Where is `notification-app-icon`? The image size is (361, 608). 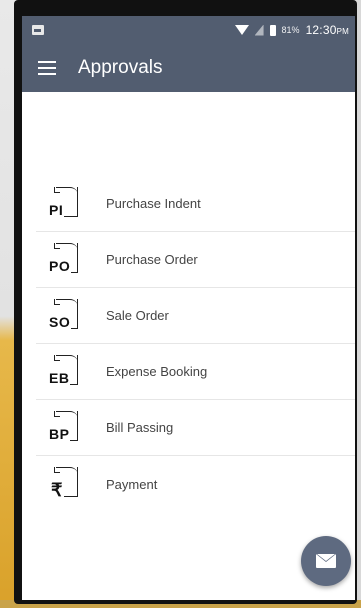 notification-app-icon is located at coordinates (38, 30).